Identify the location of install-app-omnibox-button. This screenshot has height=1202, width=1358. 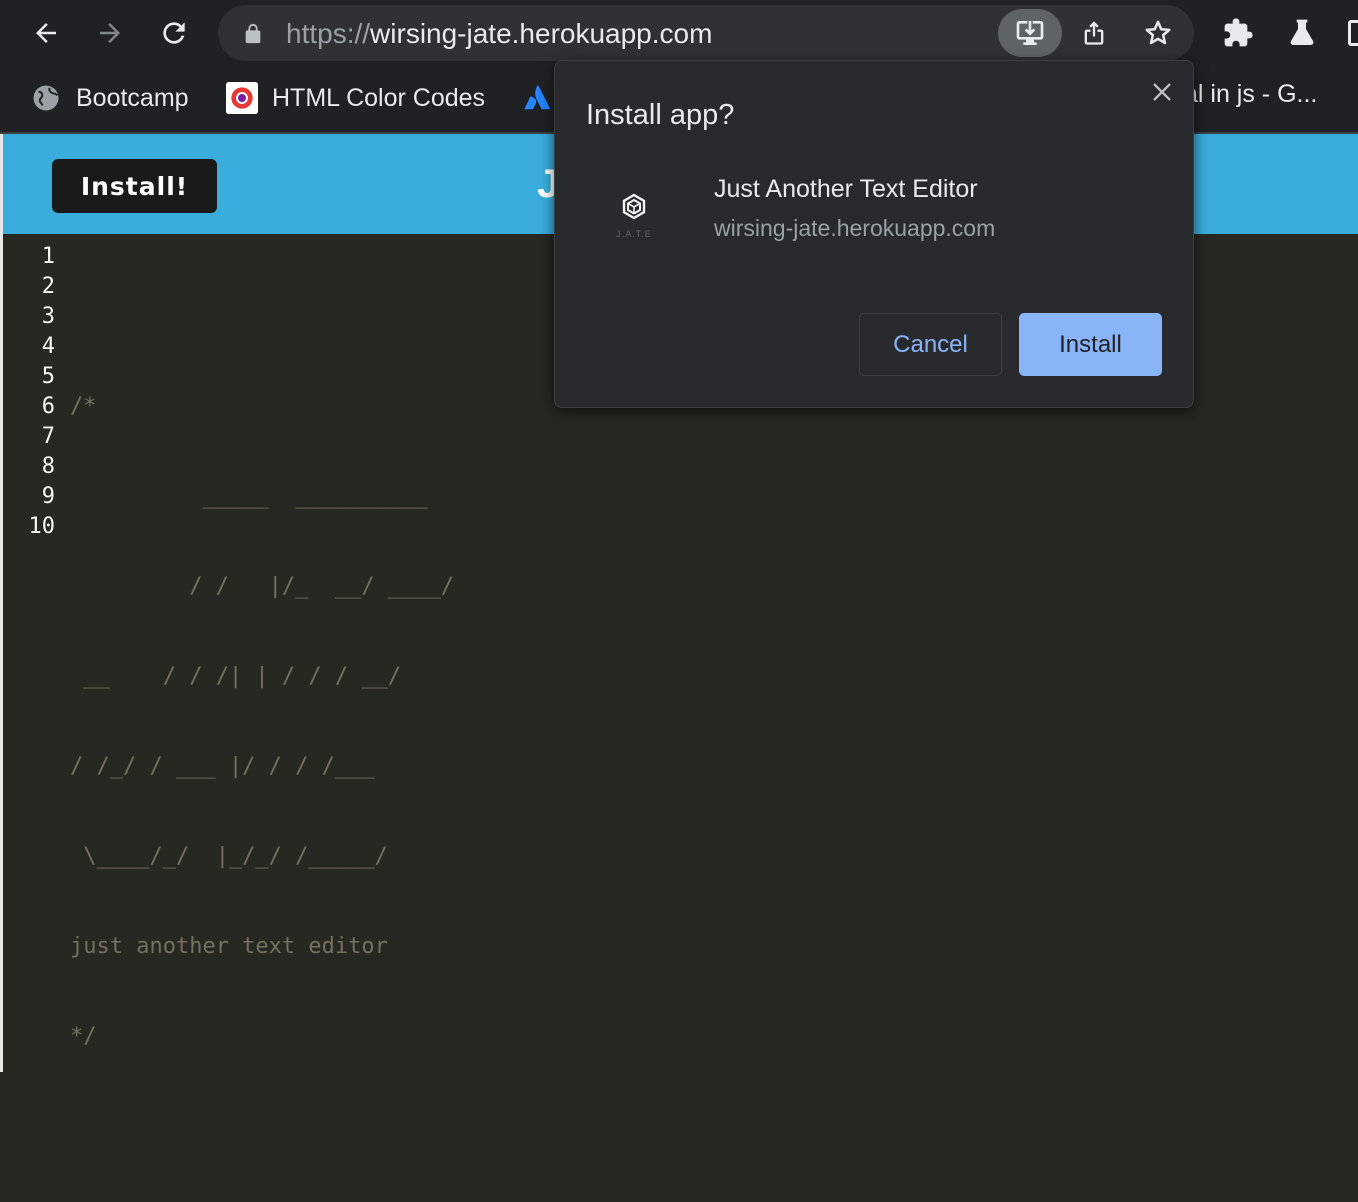
(1030, 33).